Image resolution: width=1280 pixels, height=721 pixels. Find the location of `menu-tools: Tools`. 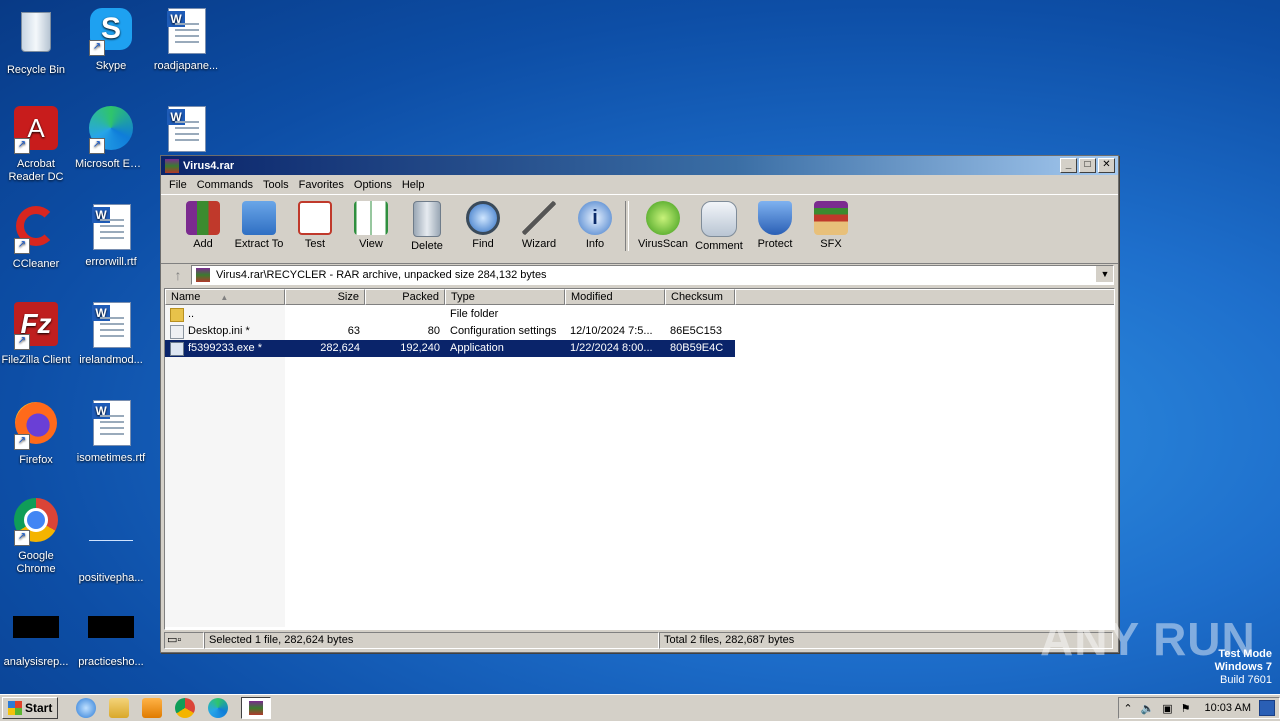

menu-tools: Tools is located at coordinates (276, 185).